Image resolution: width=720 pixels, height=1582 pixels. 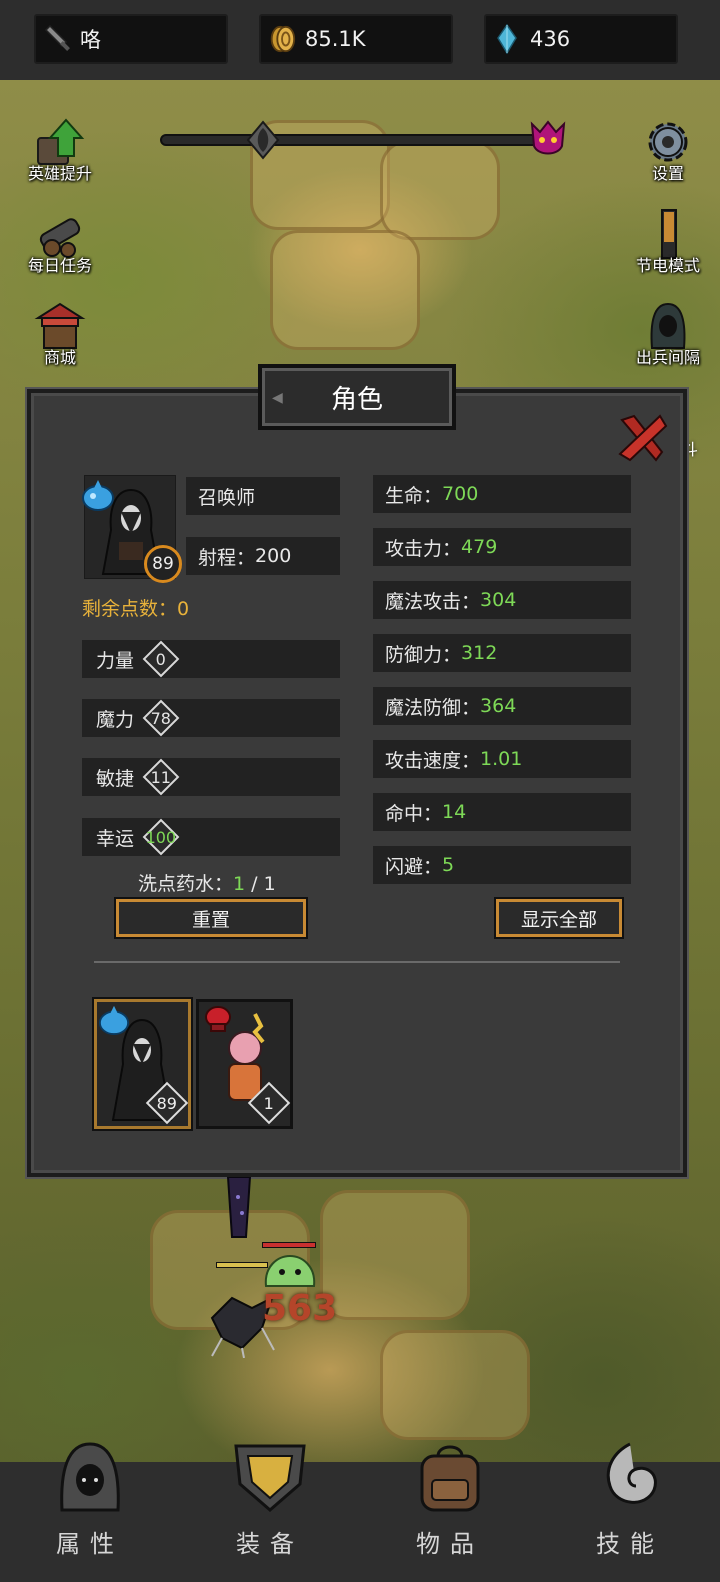 I want to click on gold-value: 85.1K, so click(x=335, y=39).